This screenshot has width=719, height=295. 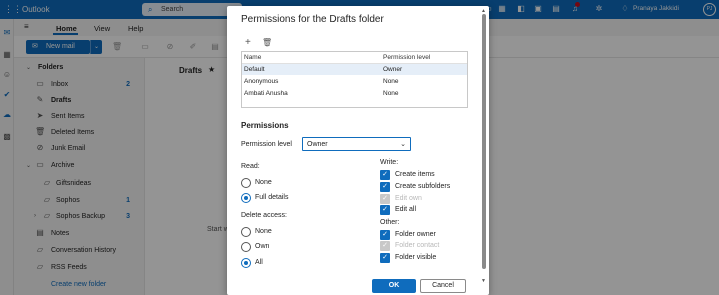 What do you see at coordinates (272, 197) in the screenshot?
I see `read-full-details-label: Full details` at bounding box center [272, 197].